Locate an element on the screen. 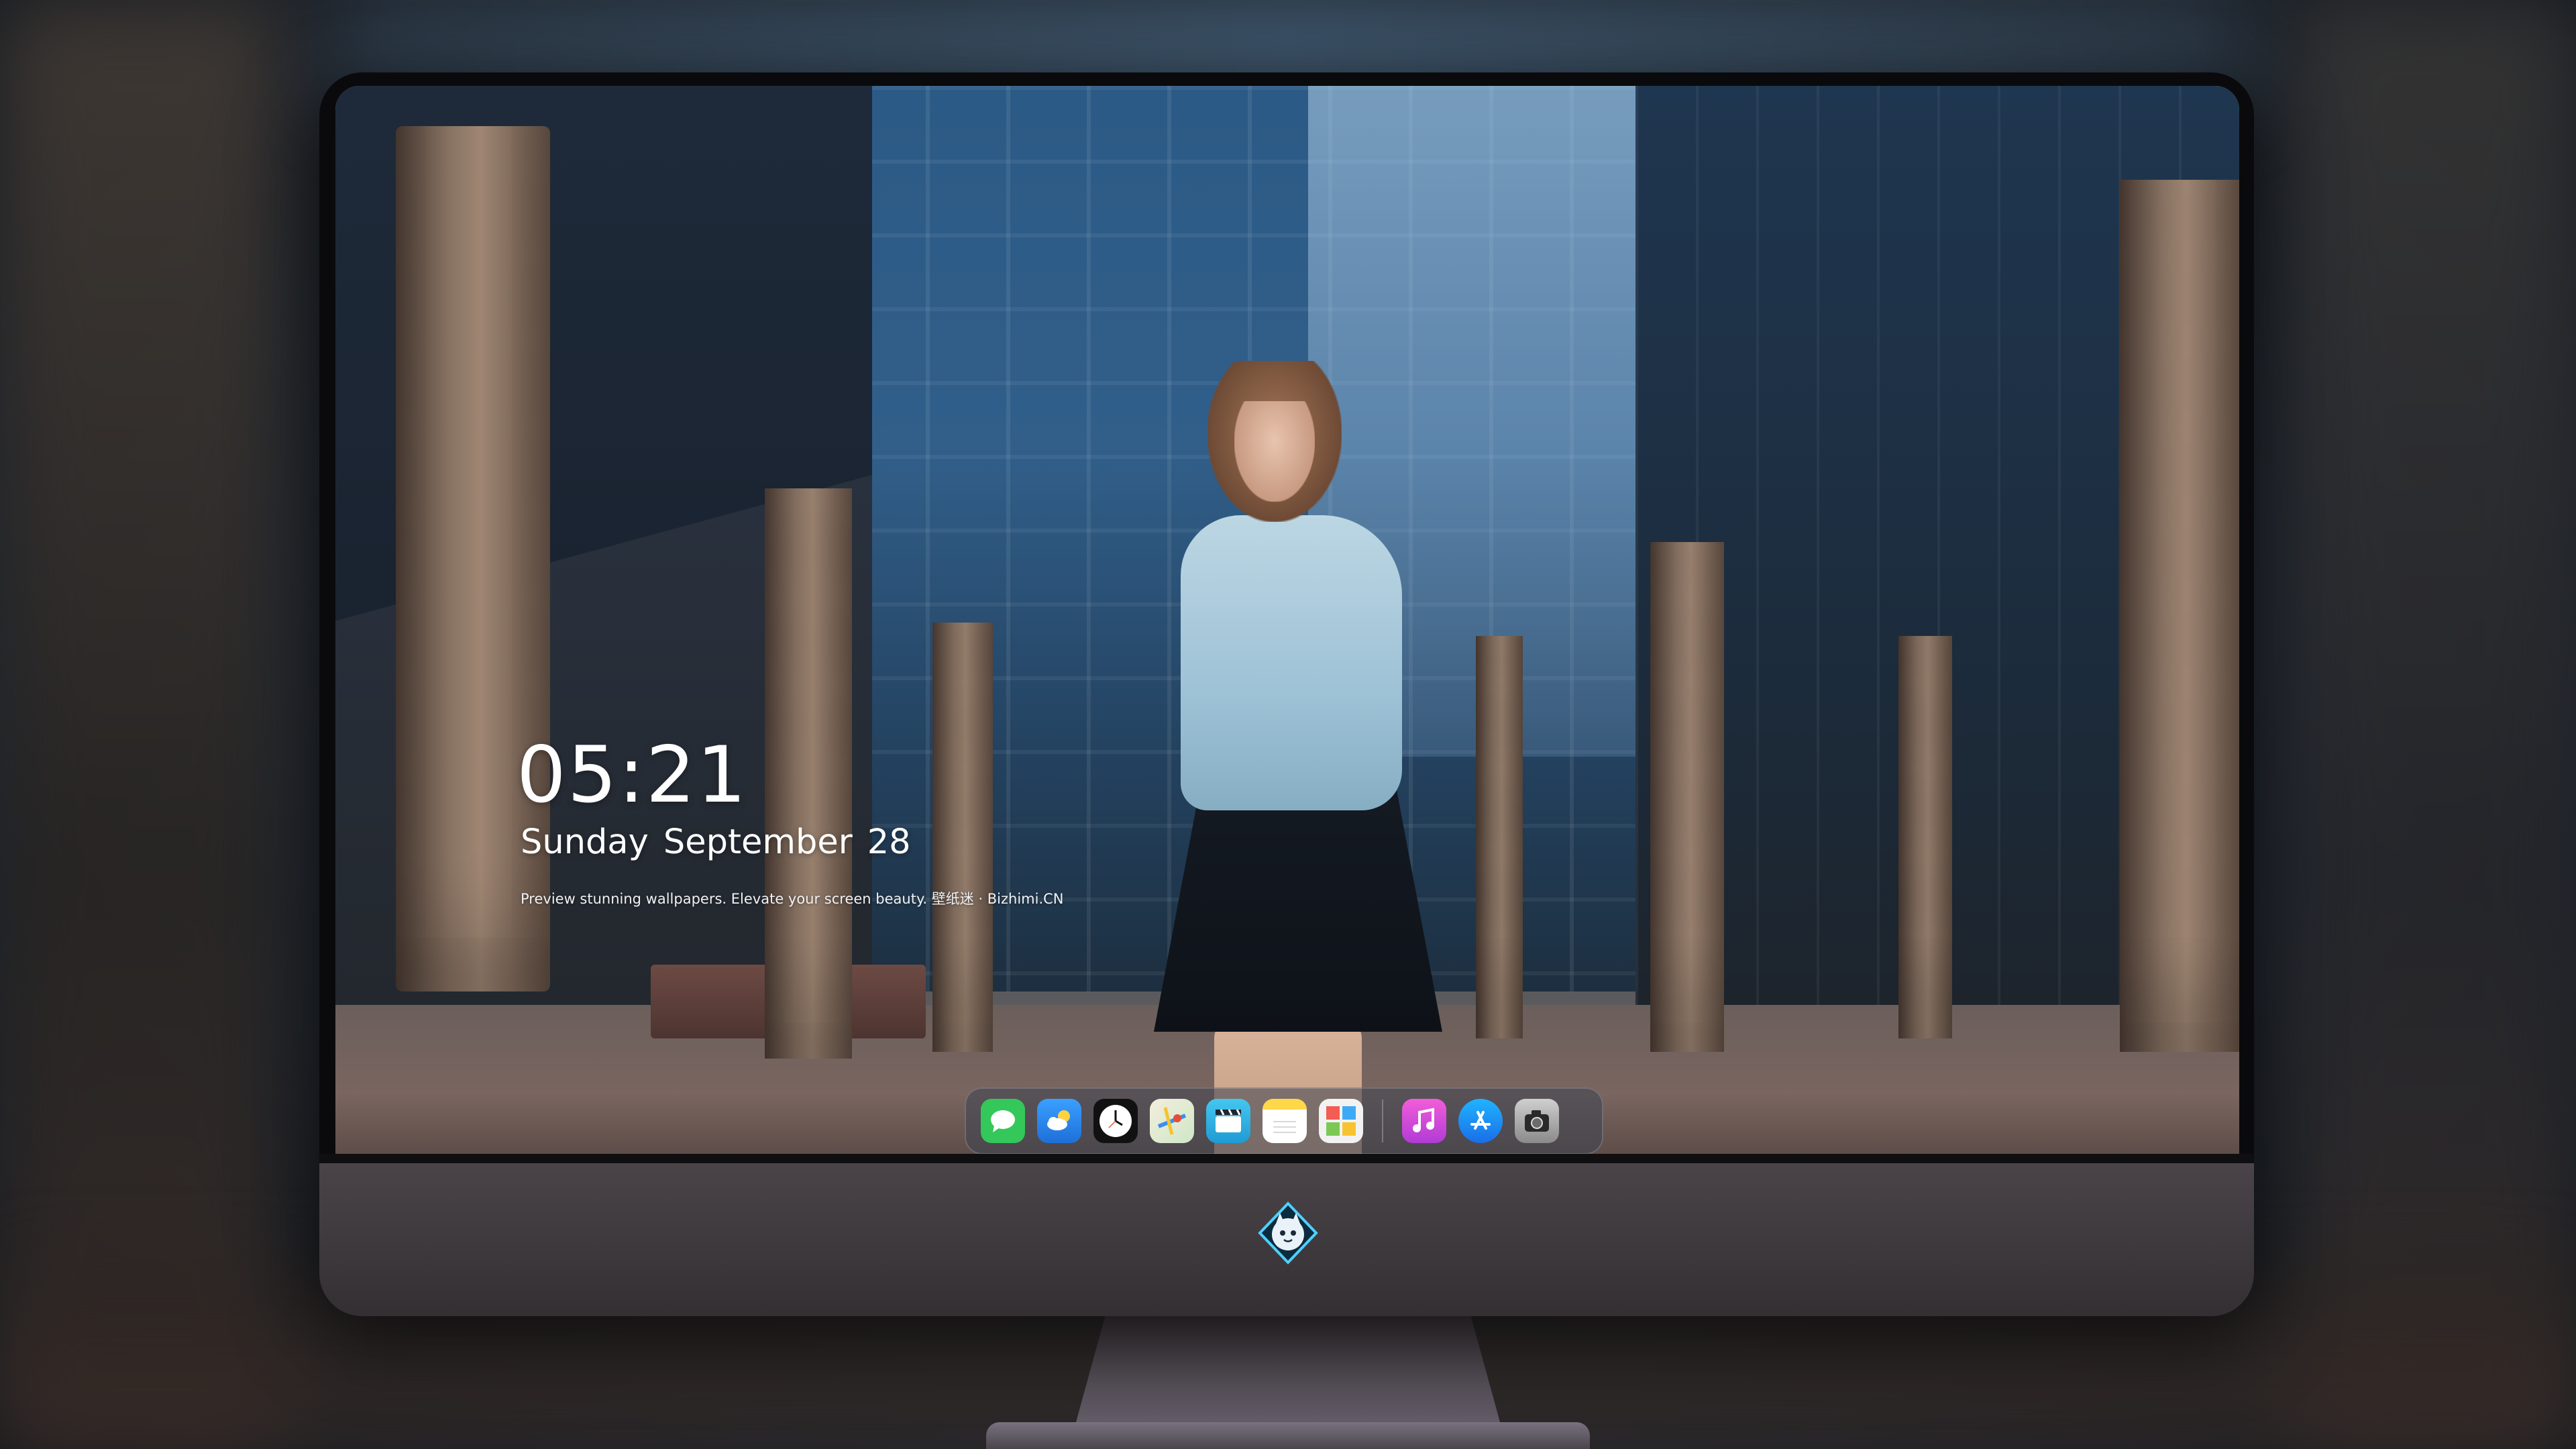  lock-screen-clock: 05:21 is located at coordinates (632, 775).